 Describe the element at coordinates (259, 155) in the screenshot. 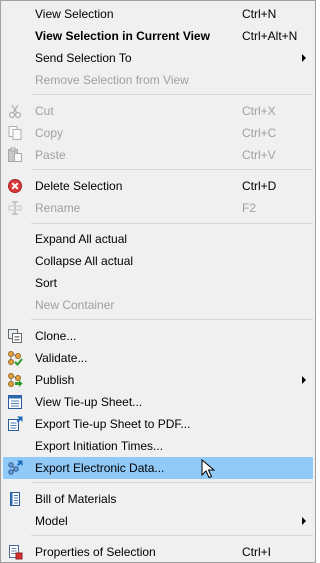

I see `menu-item-shortcut: Ctrl+V` at that location.